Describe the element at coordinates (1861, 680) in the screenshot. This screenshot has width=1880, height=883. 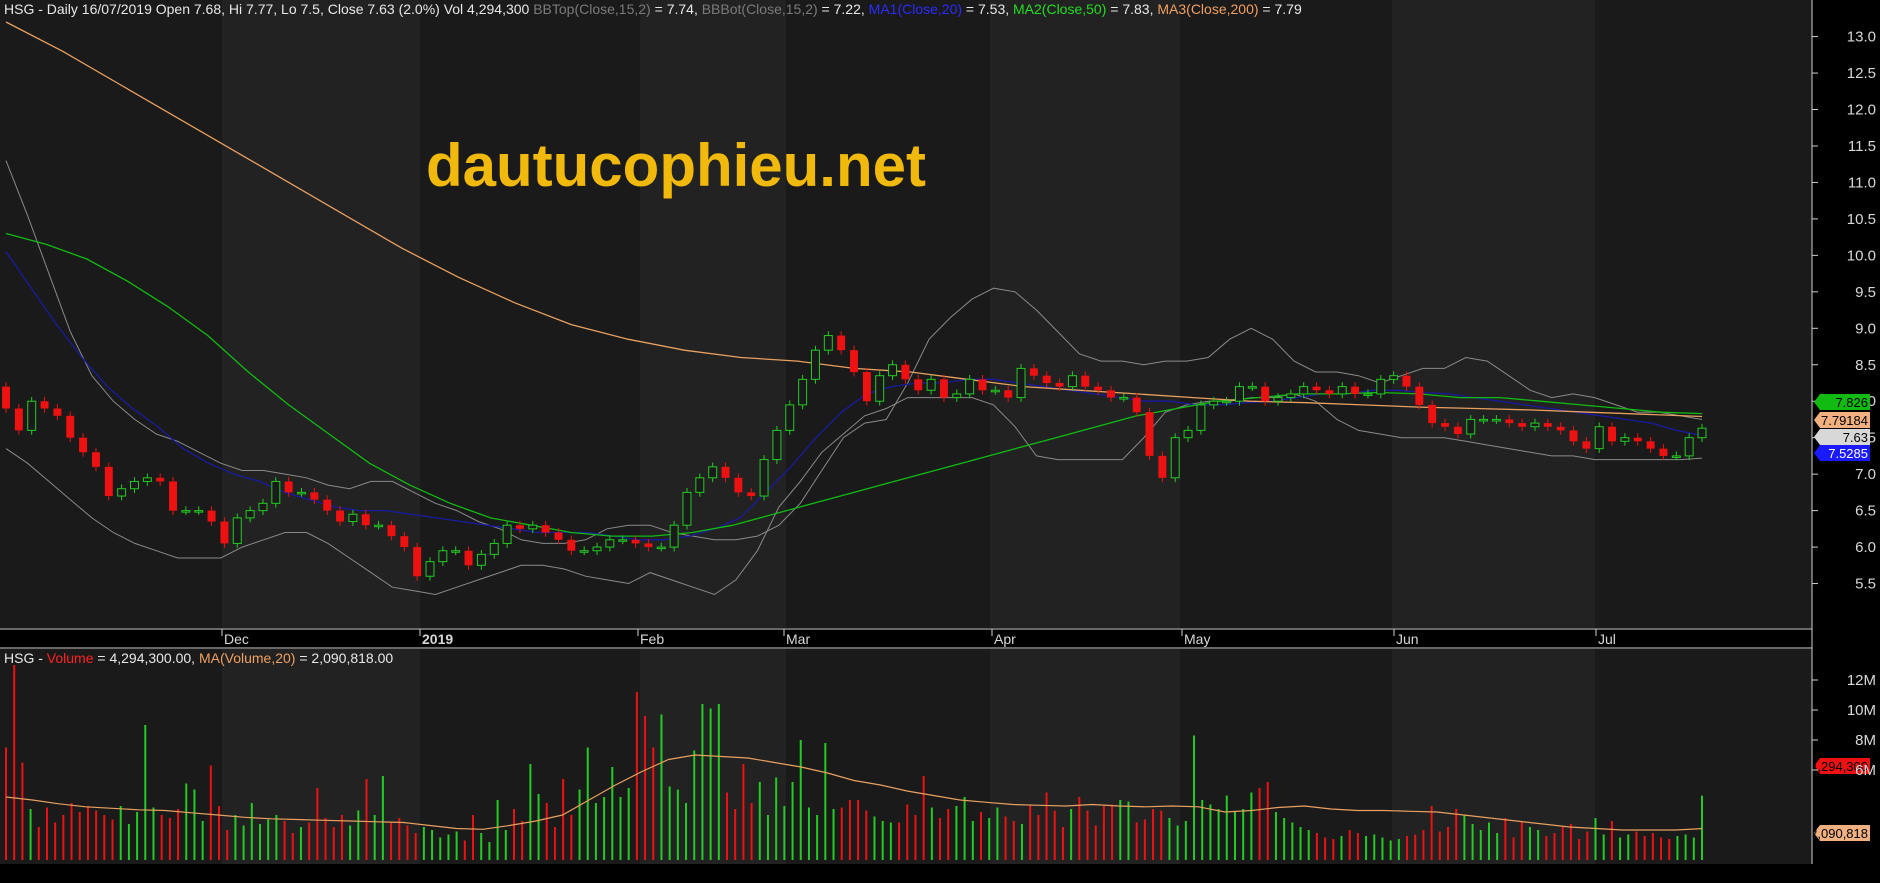
I see `volume-tick-label: 12M` at that location.